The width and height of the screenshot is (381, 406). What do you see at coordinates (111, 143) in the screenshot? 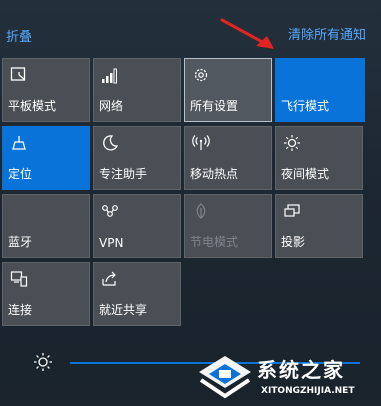
I see `moon-icon` at bounding box center [111, 143].